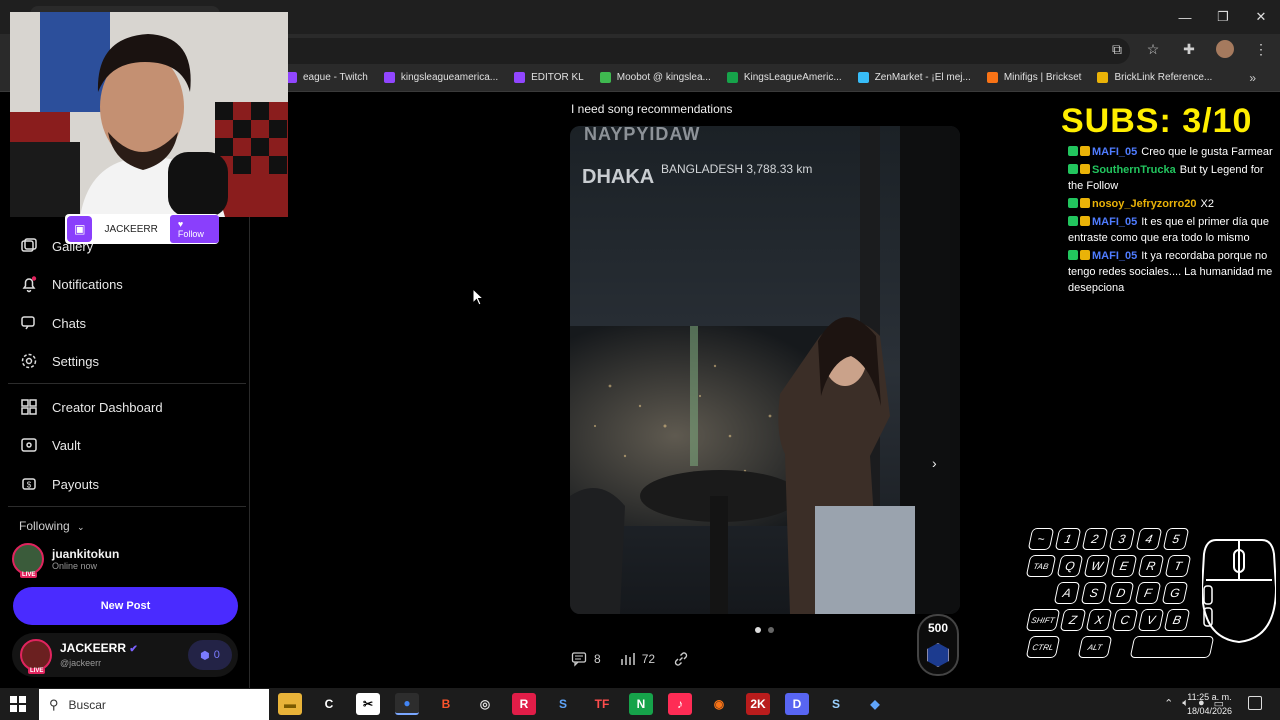 Image resolution: width=1280 pixels, height=720 pixels. I want to click on chat-message: nosoy_Jefryzorro20 X2, so click(1174, 204).